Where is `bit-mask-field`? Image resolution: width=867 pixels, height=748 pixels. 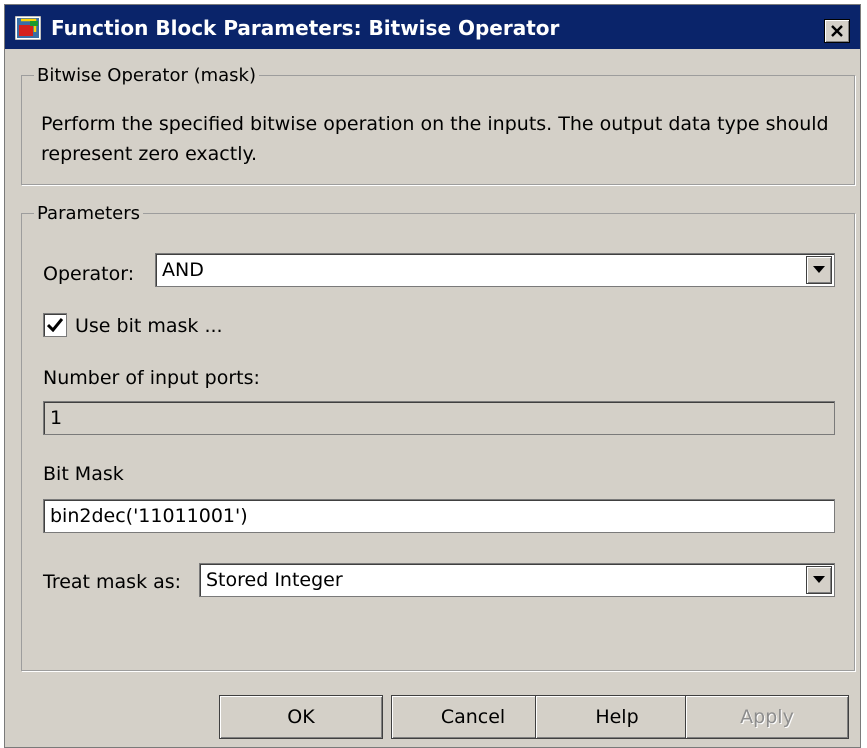
bit-mask-field is located at coordinates (439, 516).